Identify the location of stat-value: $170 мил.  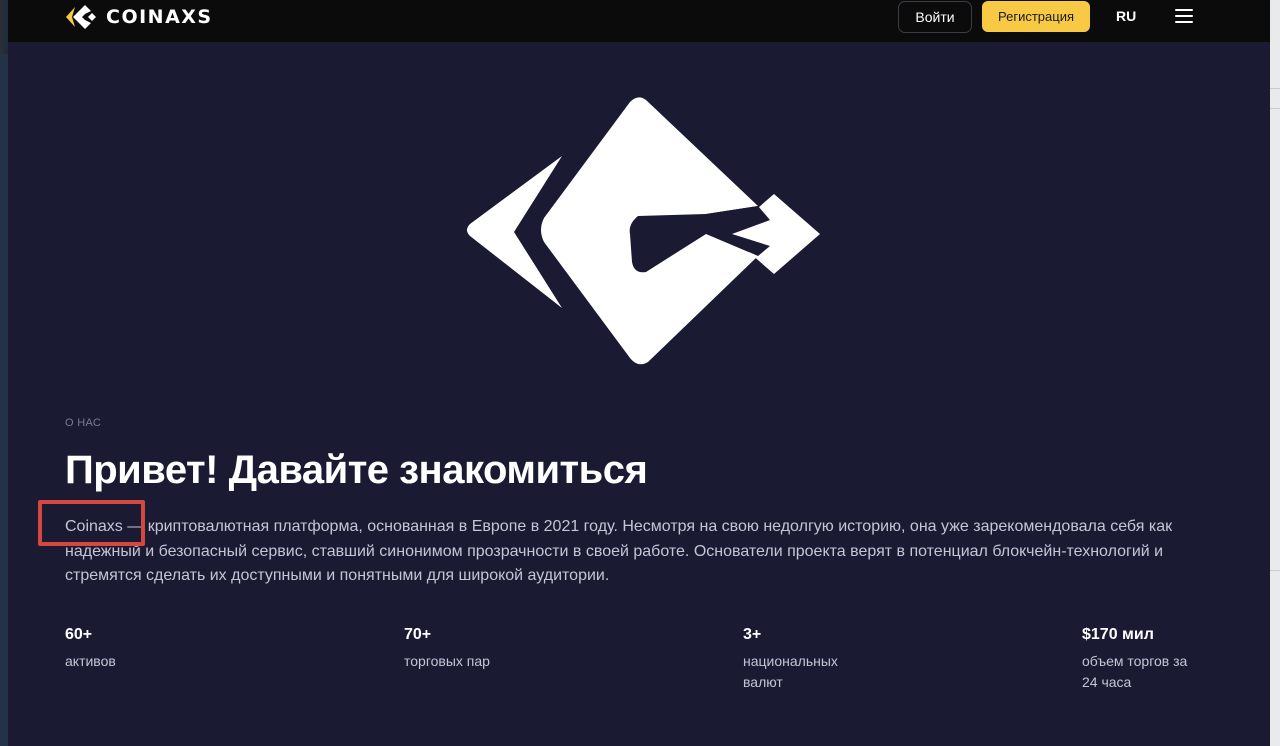
(1118, 634).